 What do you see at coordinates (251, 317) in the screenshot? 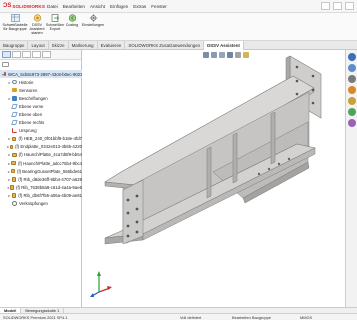
I see `status-editing: Bearbeiten Baugruppe` at bounding box center [251, 317].